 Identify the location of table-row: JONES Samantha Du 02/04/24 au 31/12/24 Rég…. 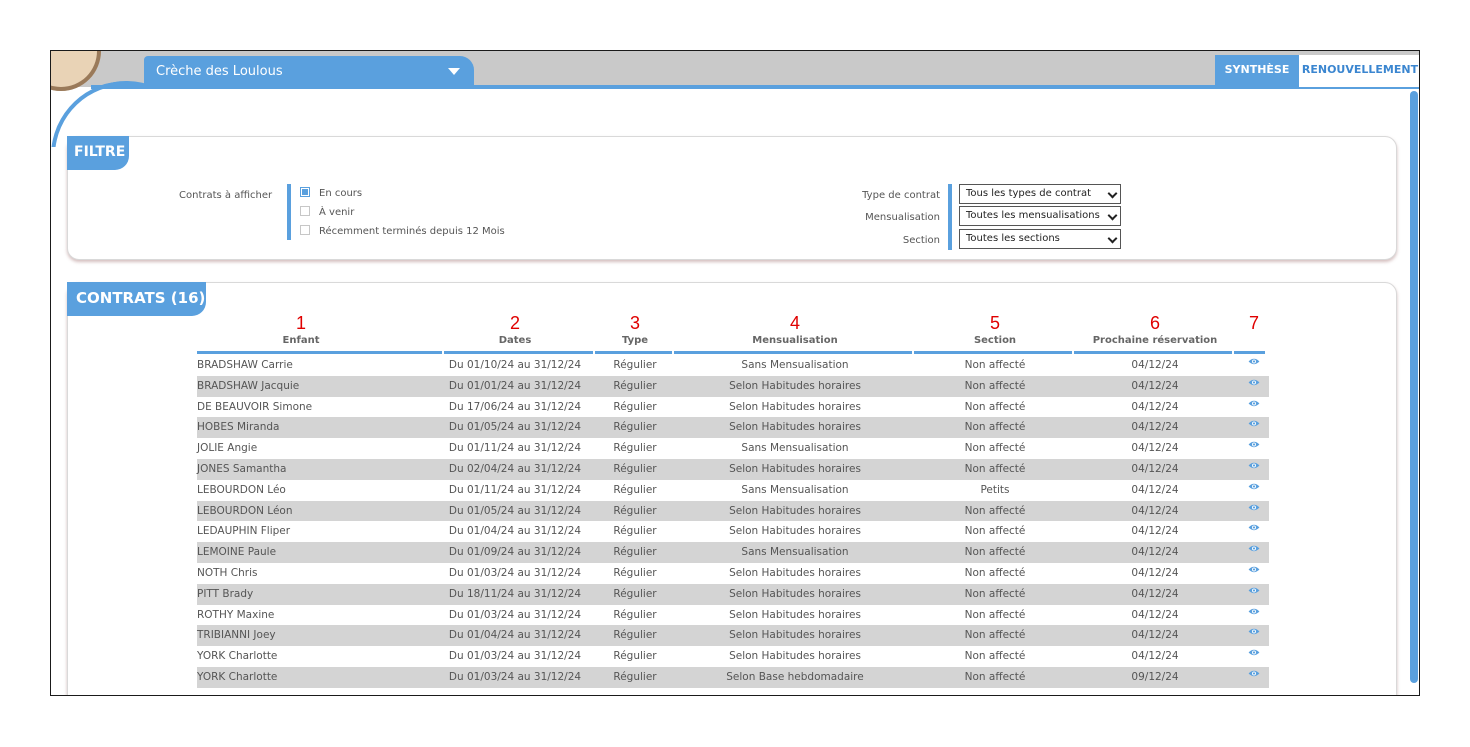
(733, 469).